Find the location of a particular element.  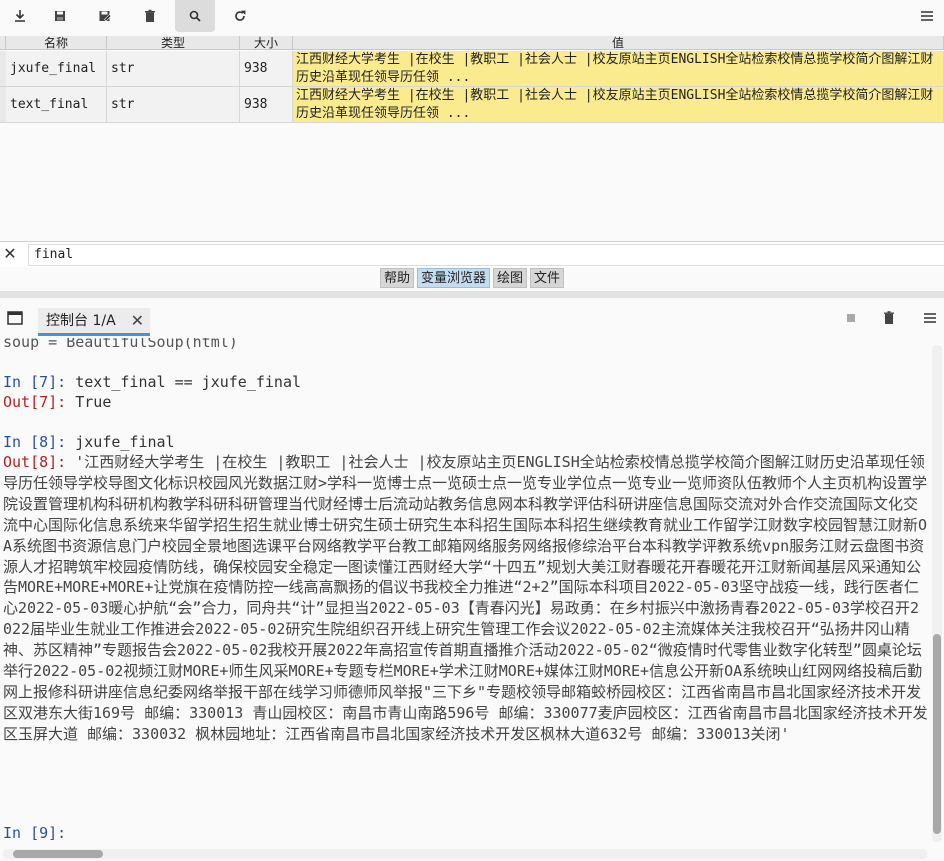

variable-filter-bar: ✕ final is located at coordinates (472, 254).